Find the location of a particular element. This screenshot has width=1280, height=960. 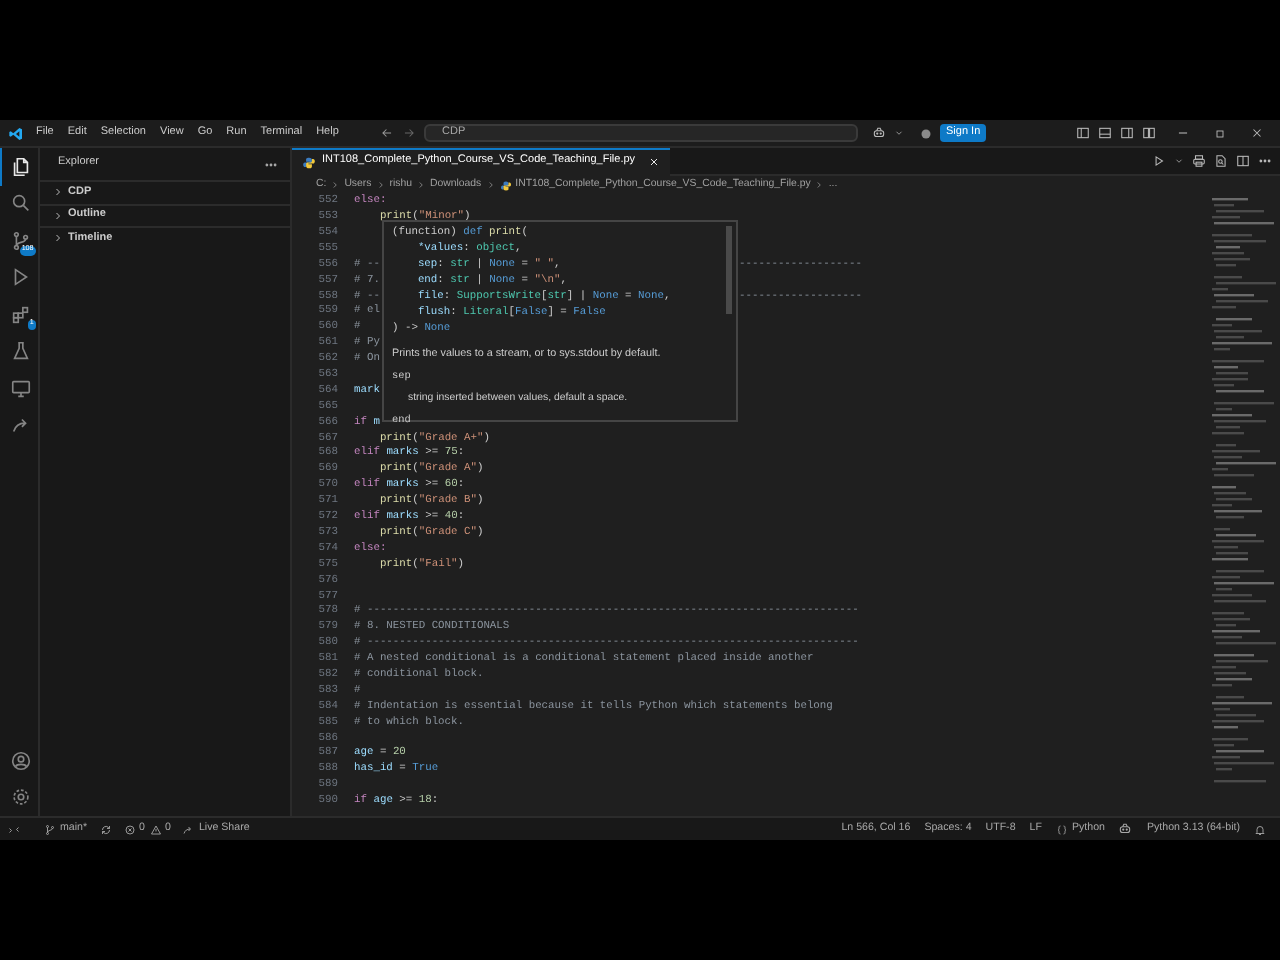

printer-icon is located at coordinates (1199, 161).